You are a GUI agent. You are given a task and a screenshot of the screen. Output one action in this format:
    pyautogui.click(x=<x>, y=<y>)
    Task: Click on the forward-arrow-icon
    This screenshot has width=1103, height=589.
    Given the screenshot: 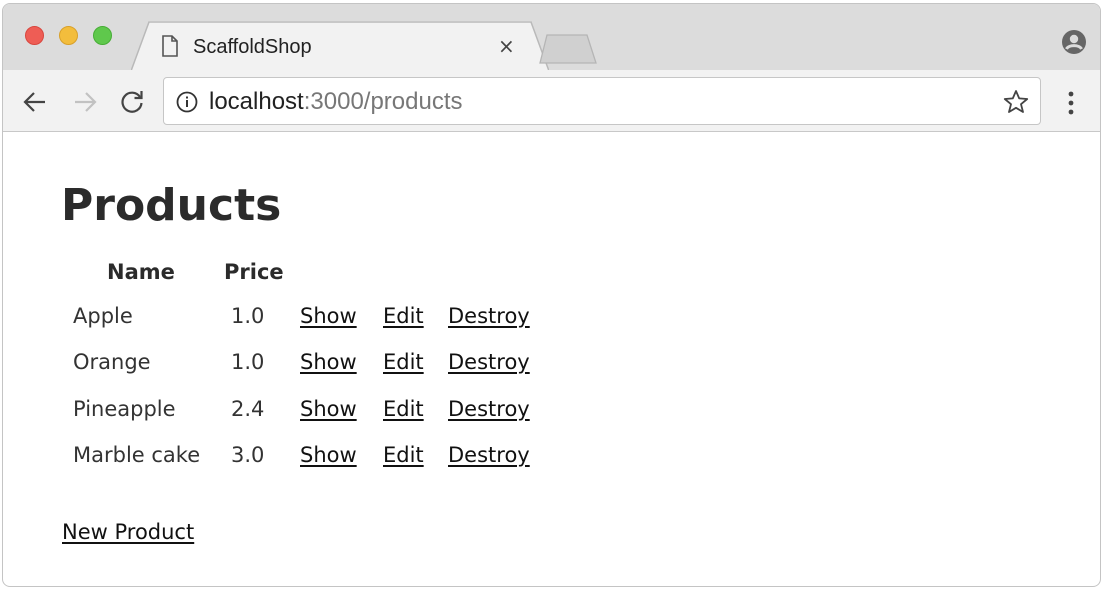 What is the action you would take?
    pyautogui.click(x=85, y=102)
    